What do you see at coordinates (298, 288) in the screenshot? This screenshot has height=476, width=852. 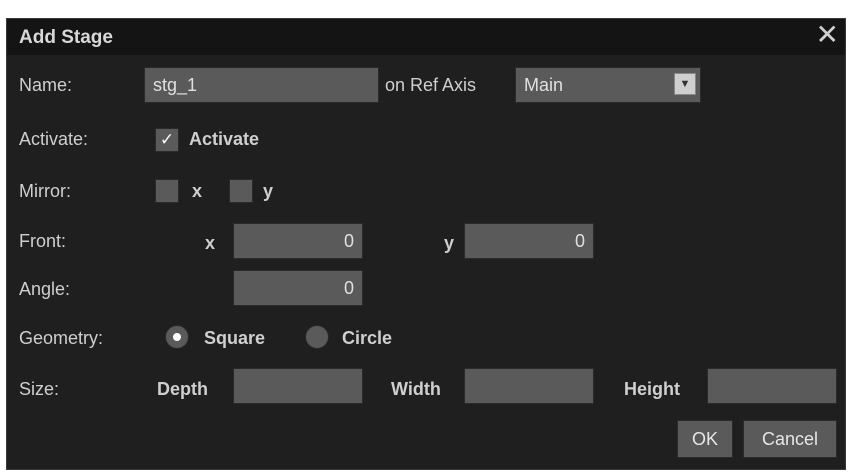 I see `angle-input: 0` at bounding box center [298, 288].